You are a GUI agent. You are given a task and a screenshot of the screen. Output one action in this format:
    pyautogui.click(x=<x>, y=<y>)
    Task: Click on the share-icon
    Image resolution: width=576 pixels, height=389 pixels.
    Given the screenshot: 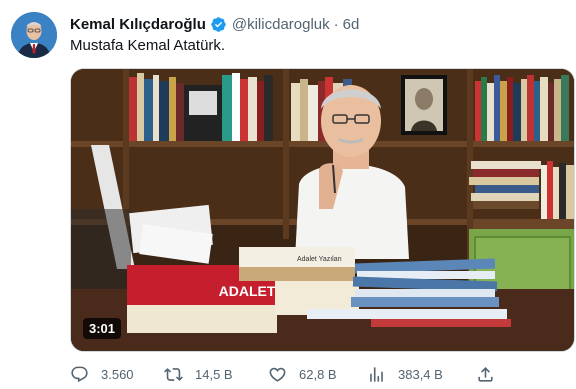 What is the action you would take?
    pyautogui.click(x=485, y=374)
    